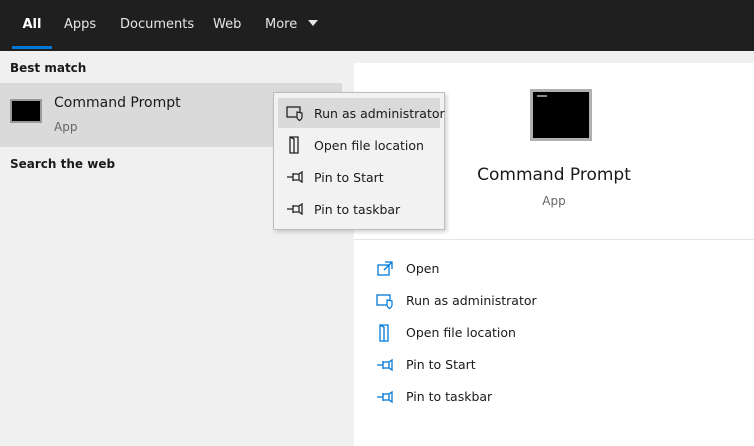 This screenshot has width=754, height=446. What do you see at coordinates (449, 396) in the screenshot?
I see `action-pin-to-taskbar-label: Pin to taskbar` at bounding box center [449, 396].